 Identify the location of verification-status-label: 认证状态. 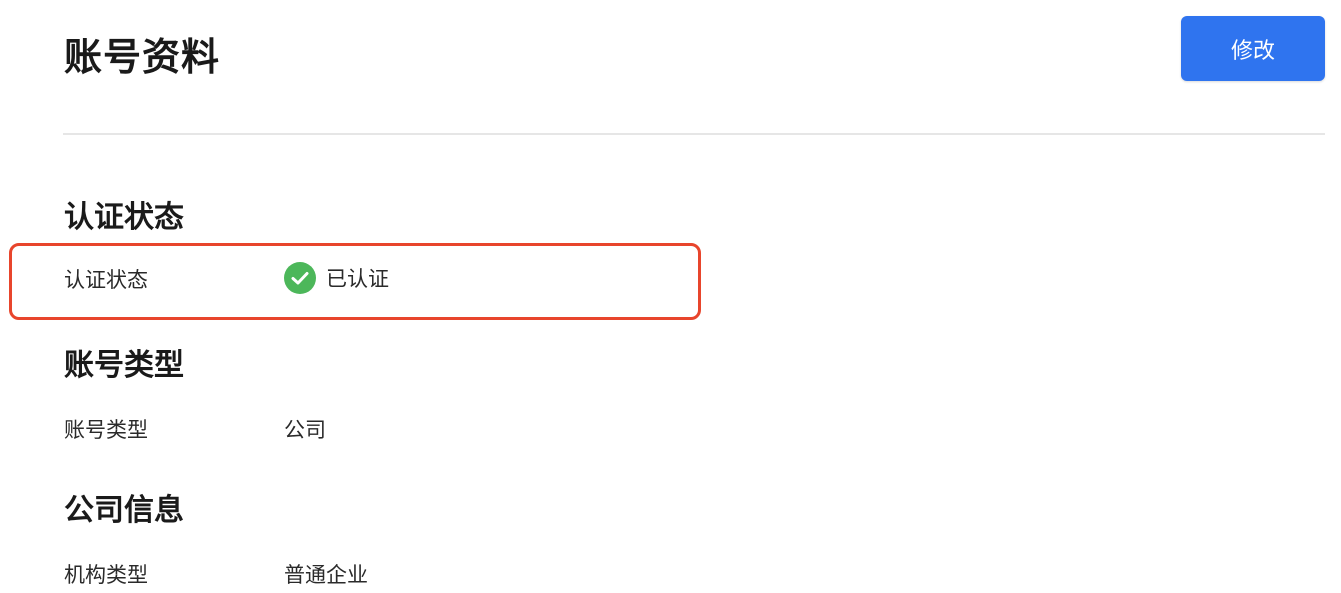
(106, 280).